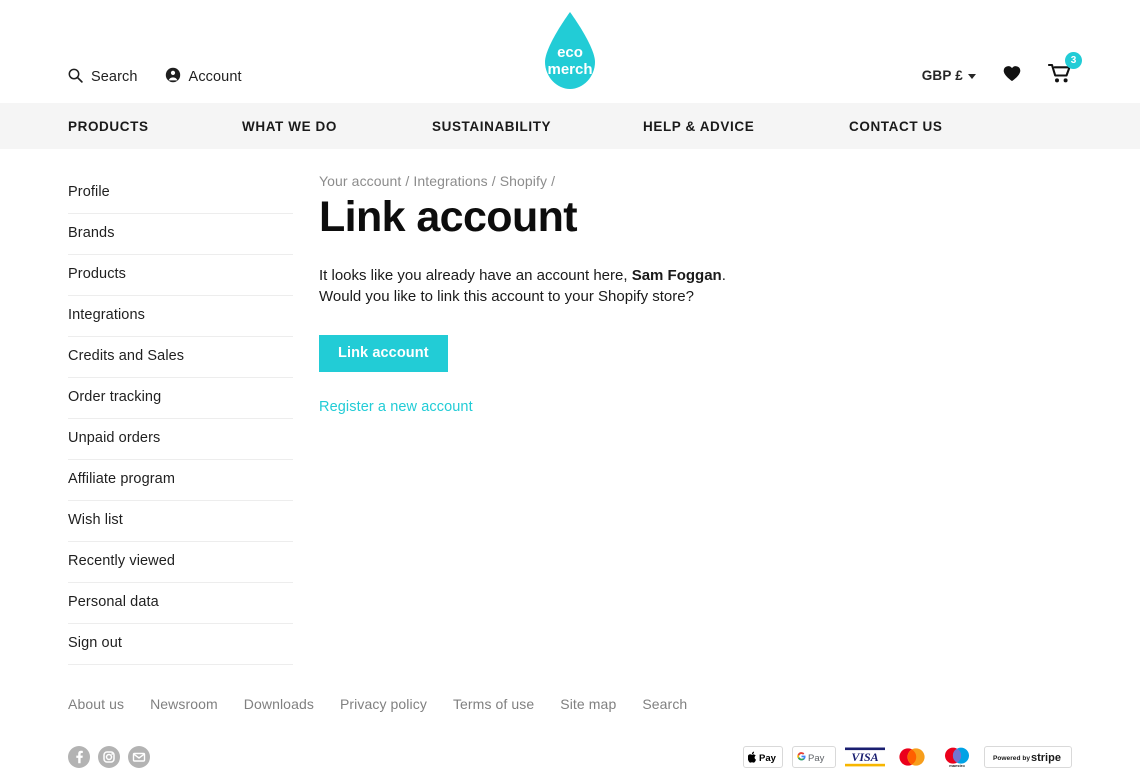 The height and width of the screenshot is (784, 1140). Describe the element at coordinates (1011, 758) in the screenshot. I see `stripe-powered-label: Powered by` at that location.